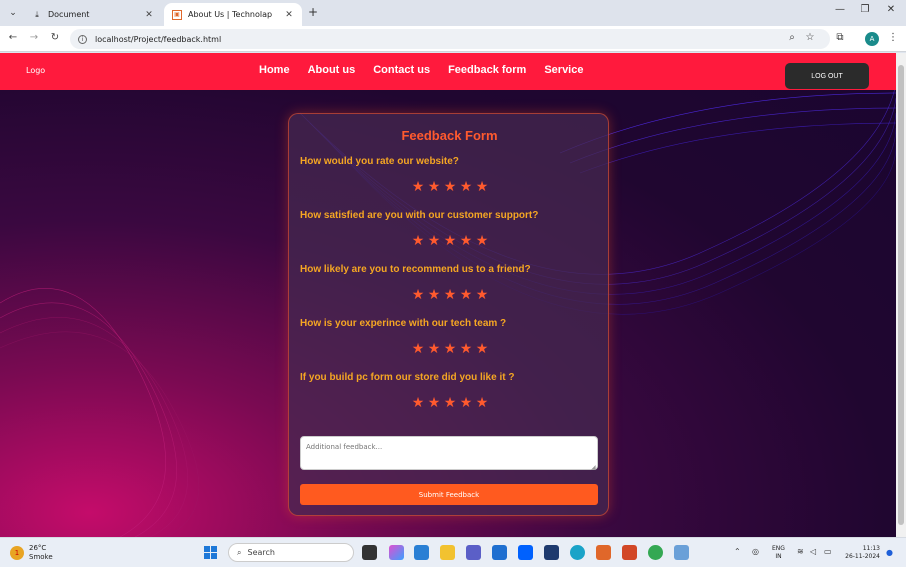  What do you see at coordinates (13, 13) in the screenshot?
I see `tab-search-chevron-icon: ⌄` at bounding box center [13, 13].